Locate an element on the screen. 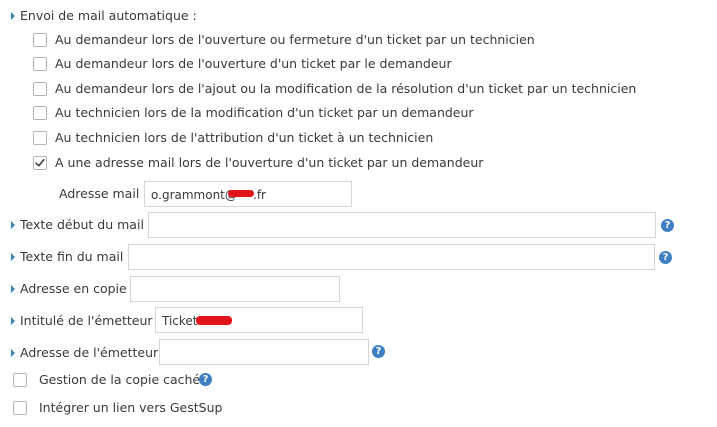 Image resolution: width=717 pixels, height=427 pixels. checkbox-copie-cachee is located at coordinates (20, 380).